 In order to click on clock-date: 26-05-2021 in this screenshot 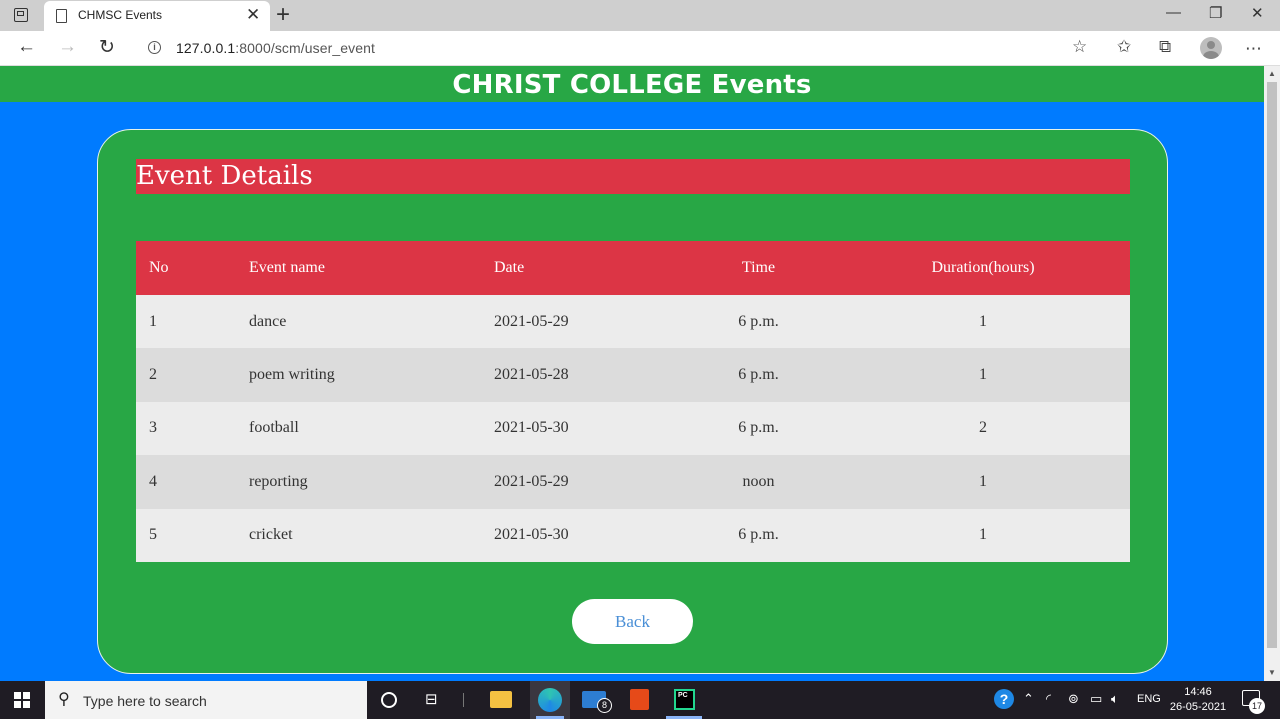, I will do `click(1198, 707)`.